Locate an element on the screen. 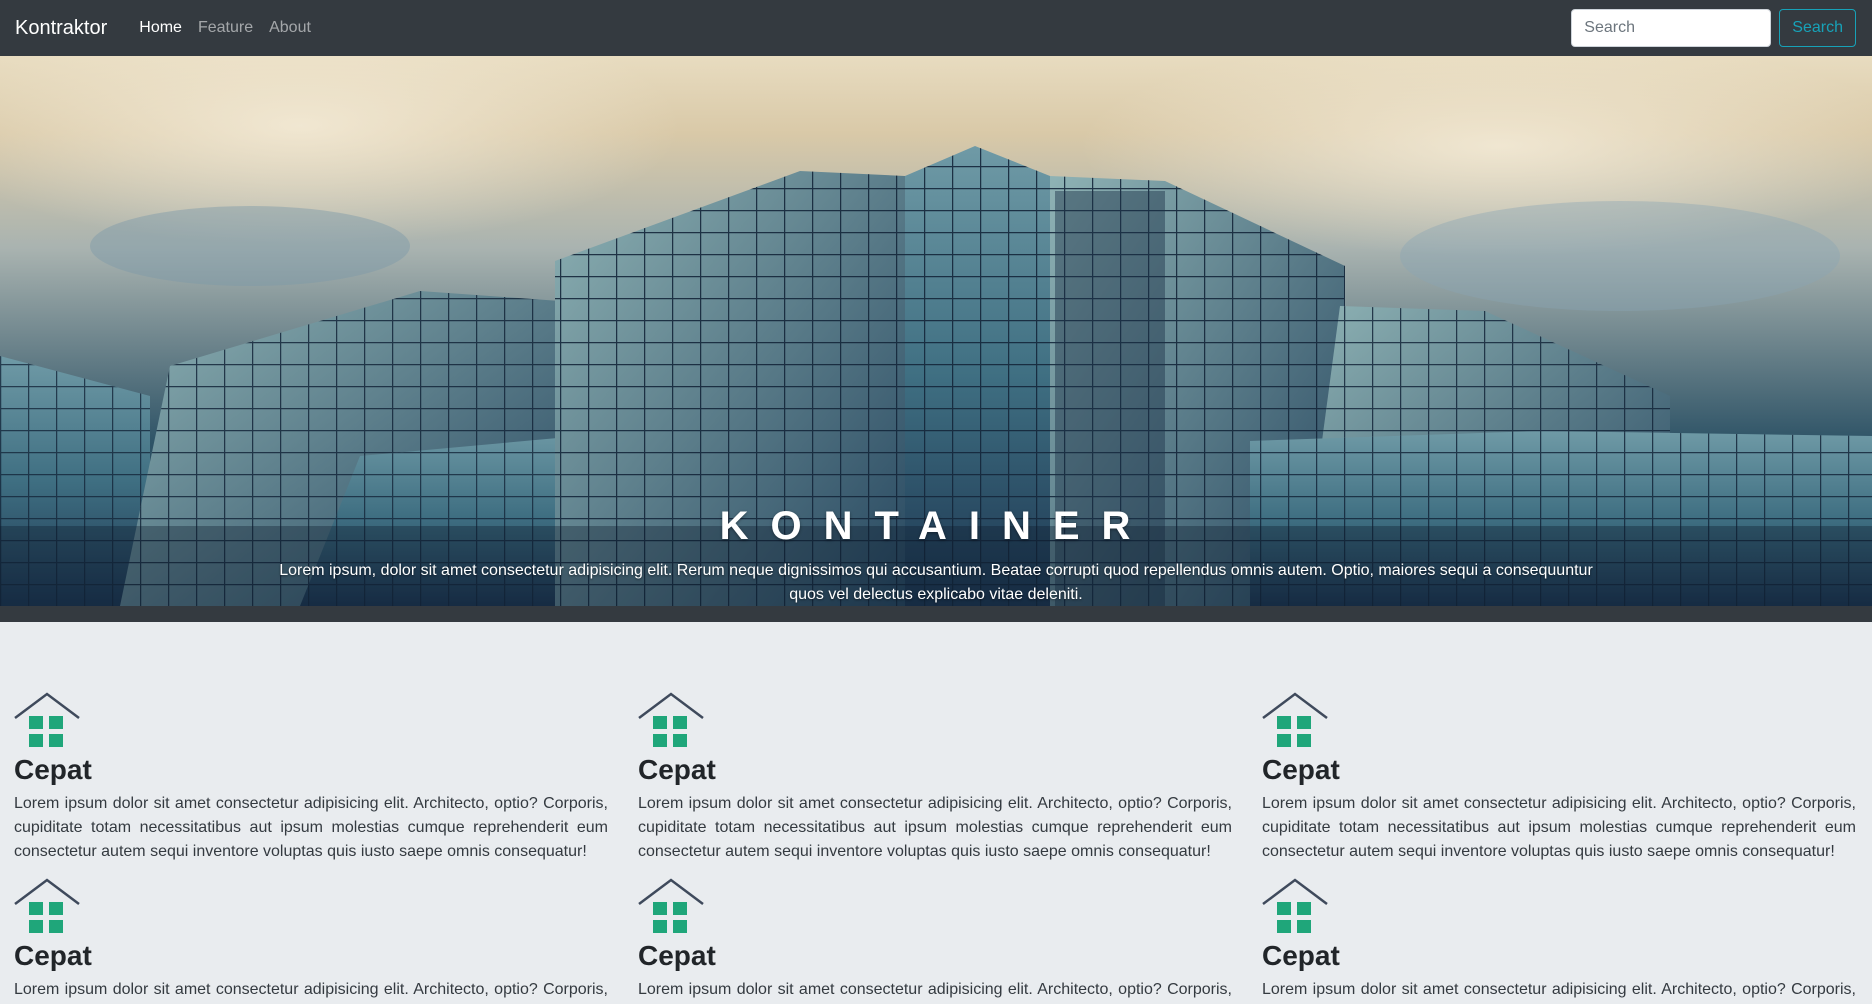 The width and height of the screenshot is (1872, 1004). brand-logo: Kontraktor is located at coordinates (61, 28).